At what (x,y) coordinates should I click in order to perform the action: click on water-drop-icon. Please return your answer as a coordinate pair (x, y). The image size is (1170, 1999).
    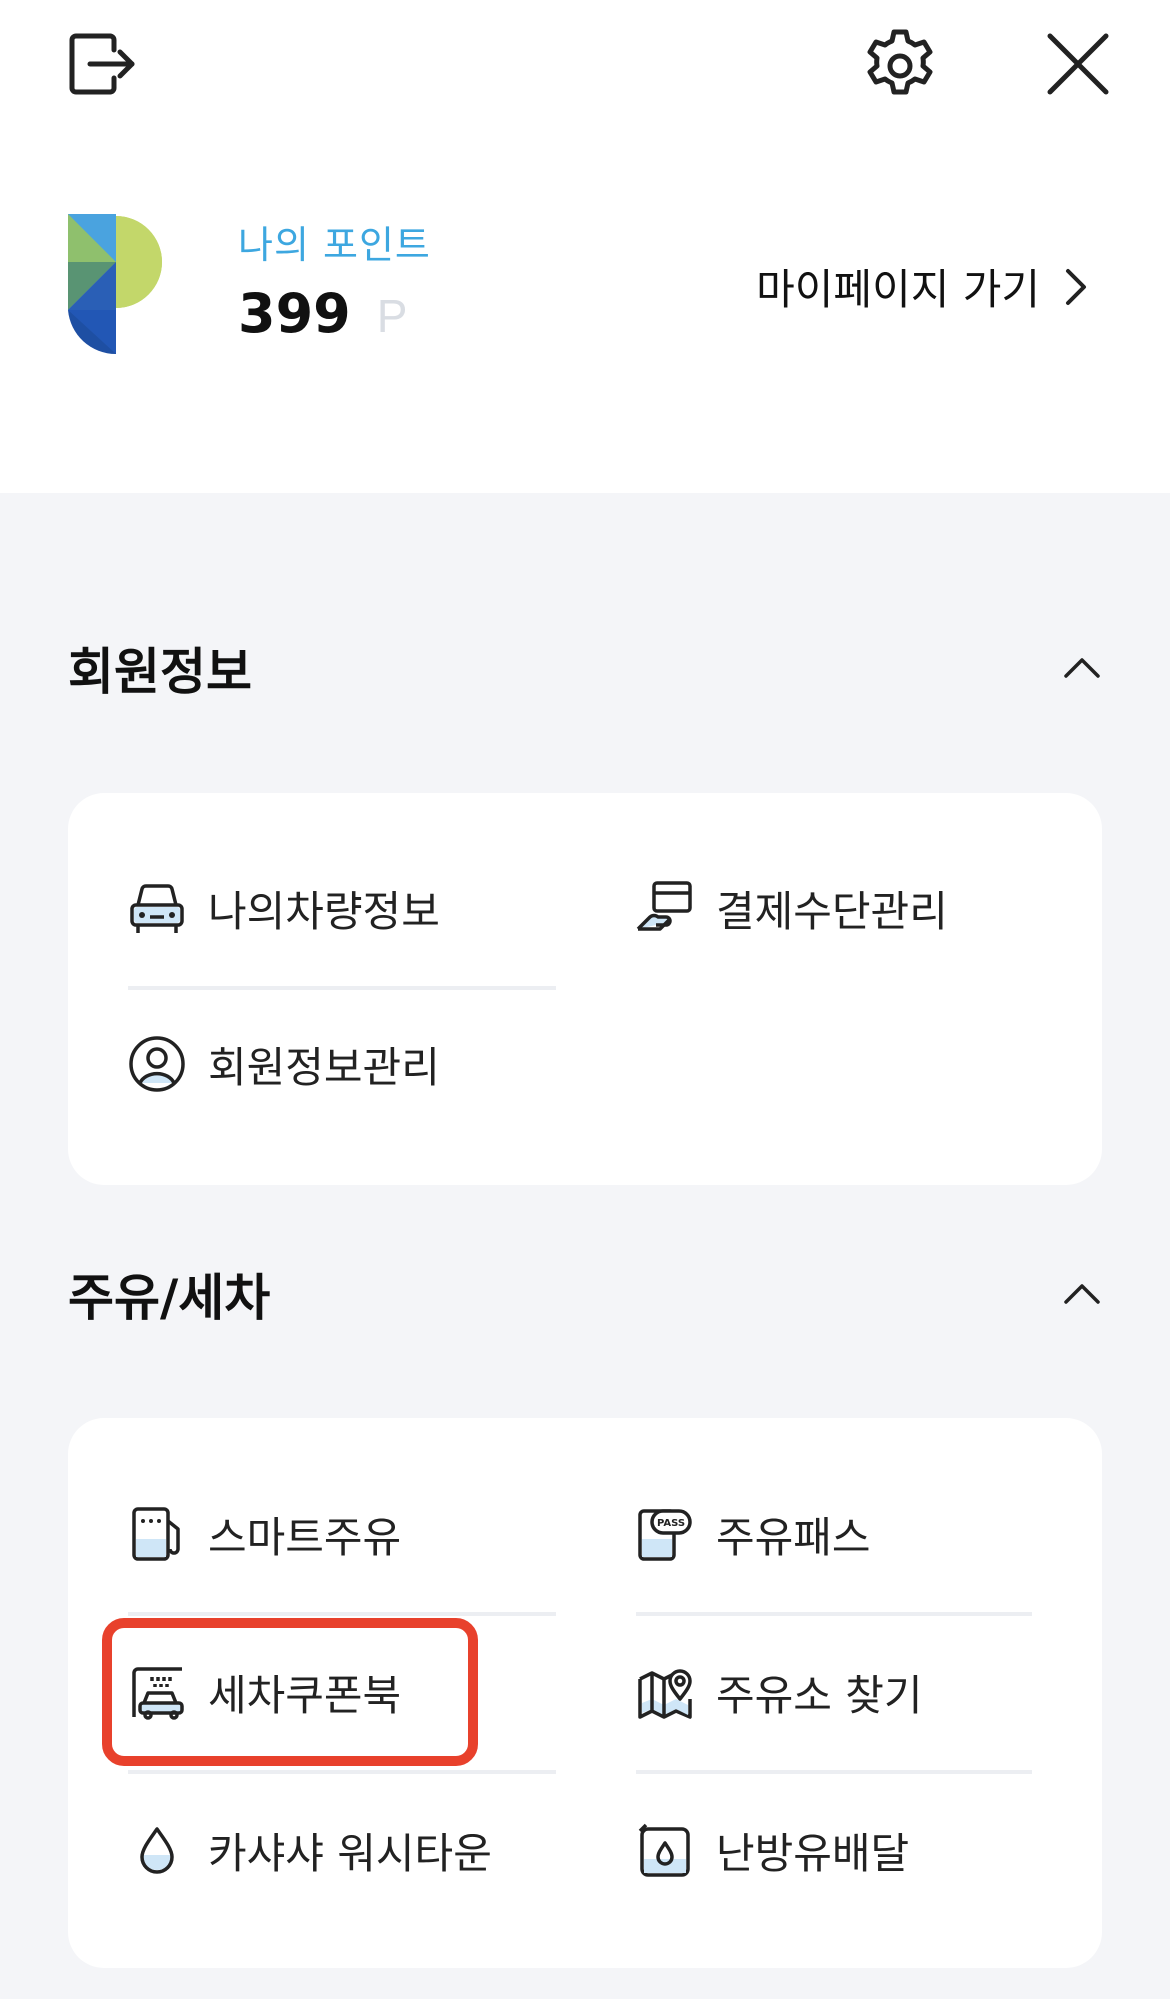
    Looking at the image, I should click on (157, 1850).